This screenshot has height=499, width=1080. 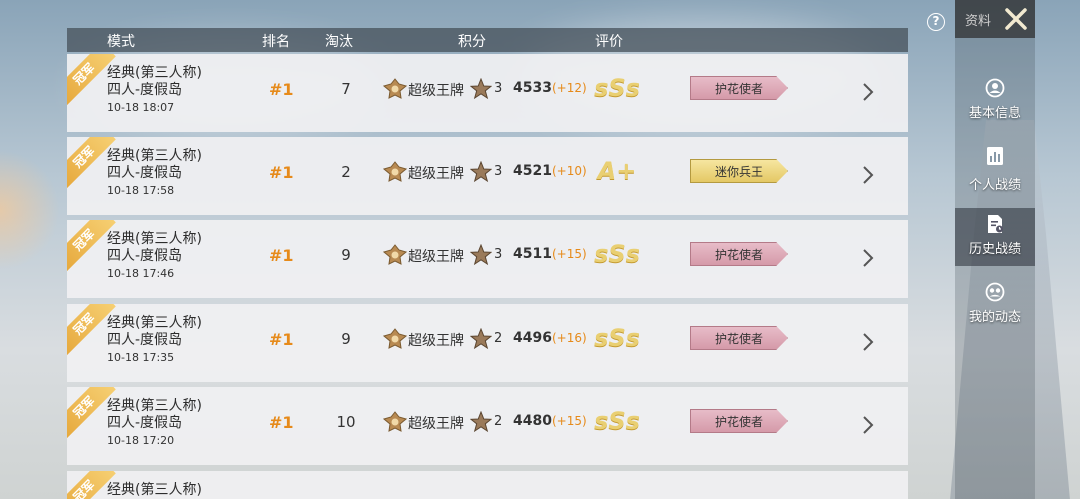 I want to click on score-delta: (+10), so click(x=569, y=171).